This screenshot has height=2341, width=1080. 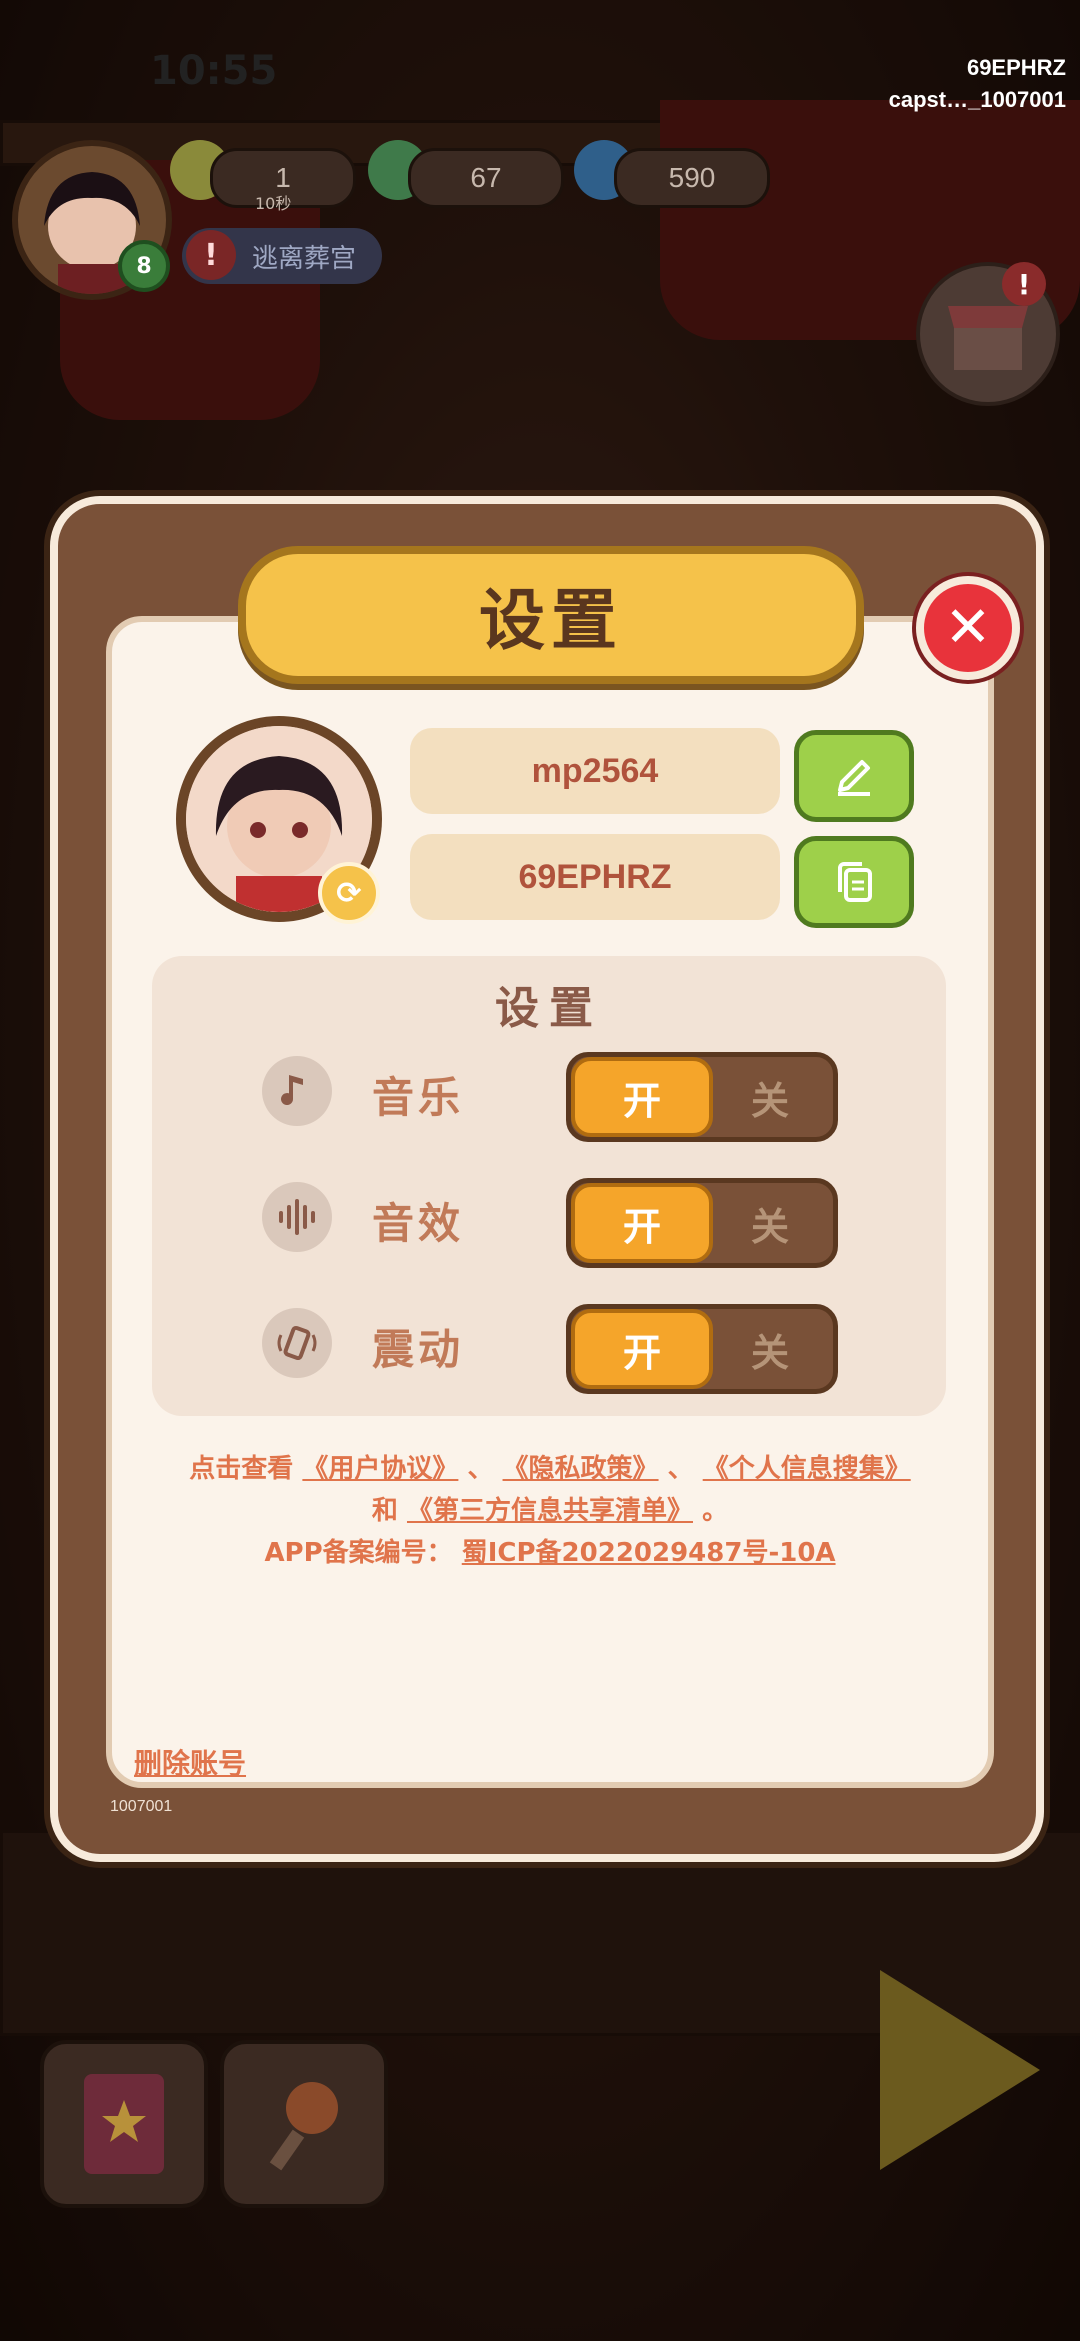 I want to click on energy-timer: 10秒, so click(x=273, y=203).